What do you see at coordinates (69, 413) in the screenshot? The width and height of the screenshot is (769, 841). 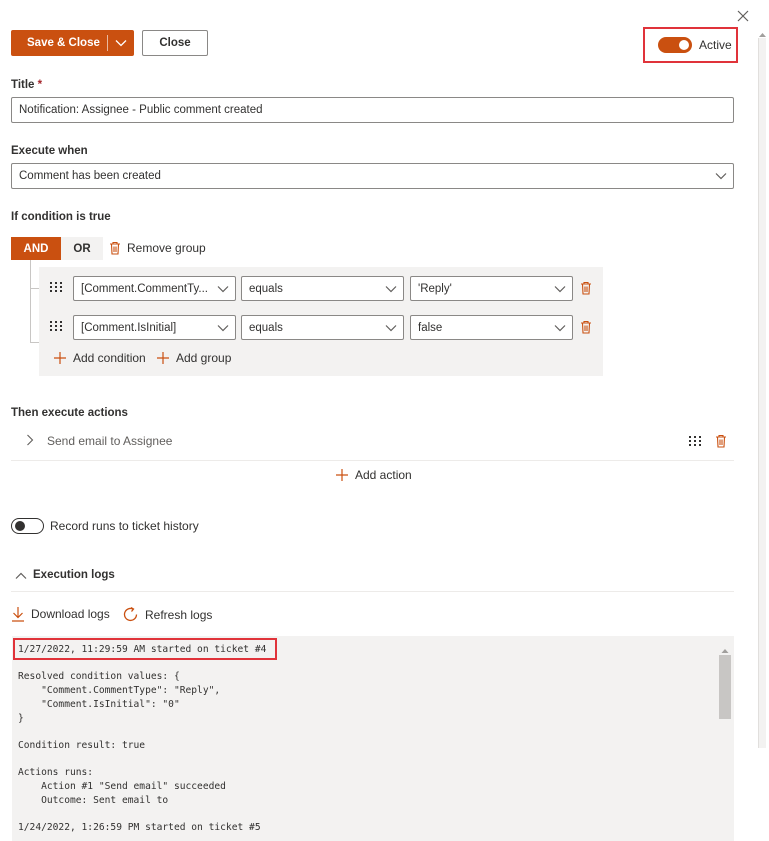 I see `actions-label: Then execute actions` at bounding box center [69, 413].